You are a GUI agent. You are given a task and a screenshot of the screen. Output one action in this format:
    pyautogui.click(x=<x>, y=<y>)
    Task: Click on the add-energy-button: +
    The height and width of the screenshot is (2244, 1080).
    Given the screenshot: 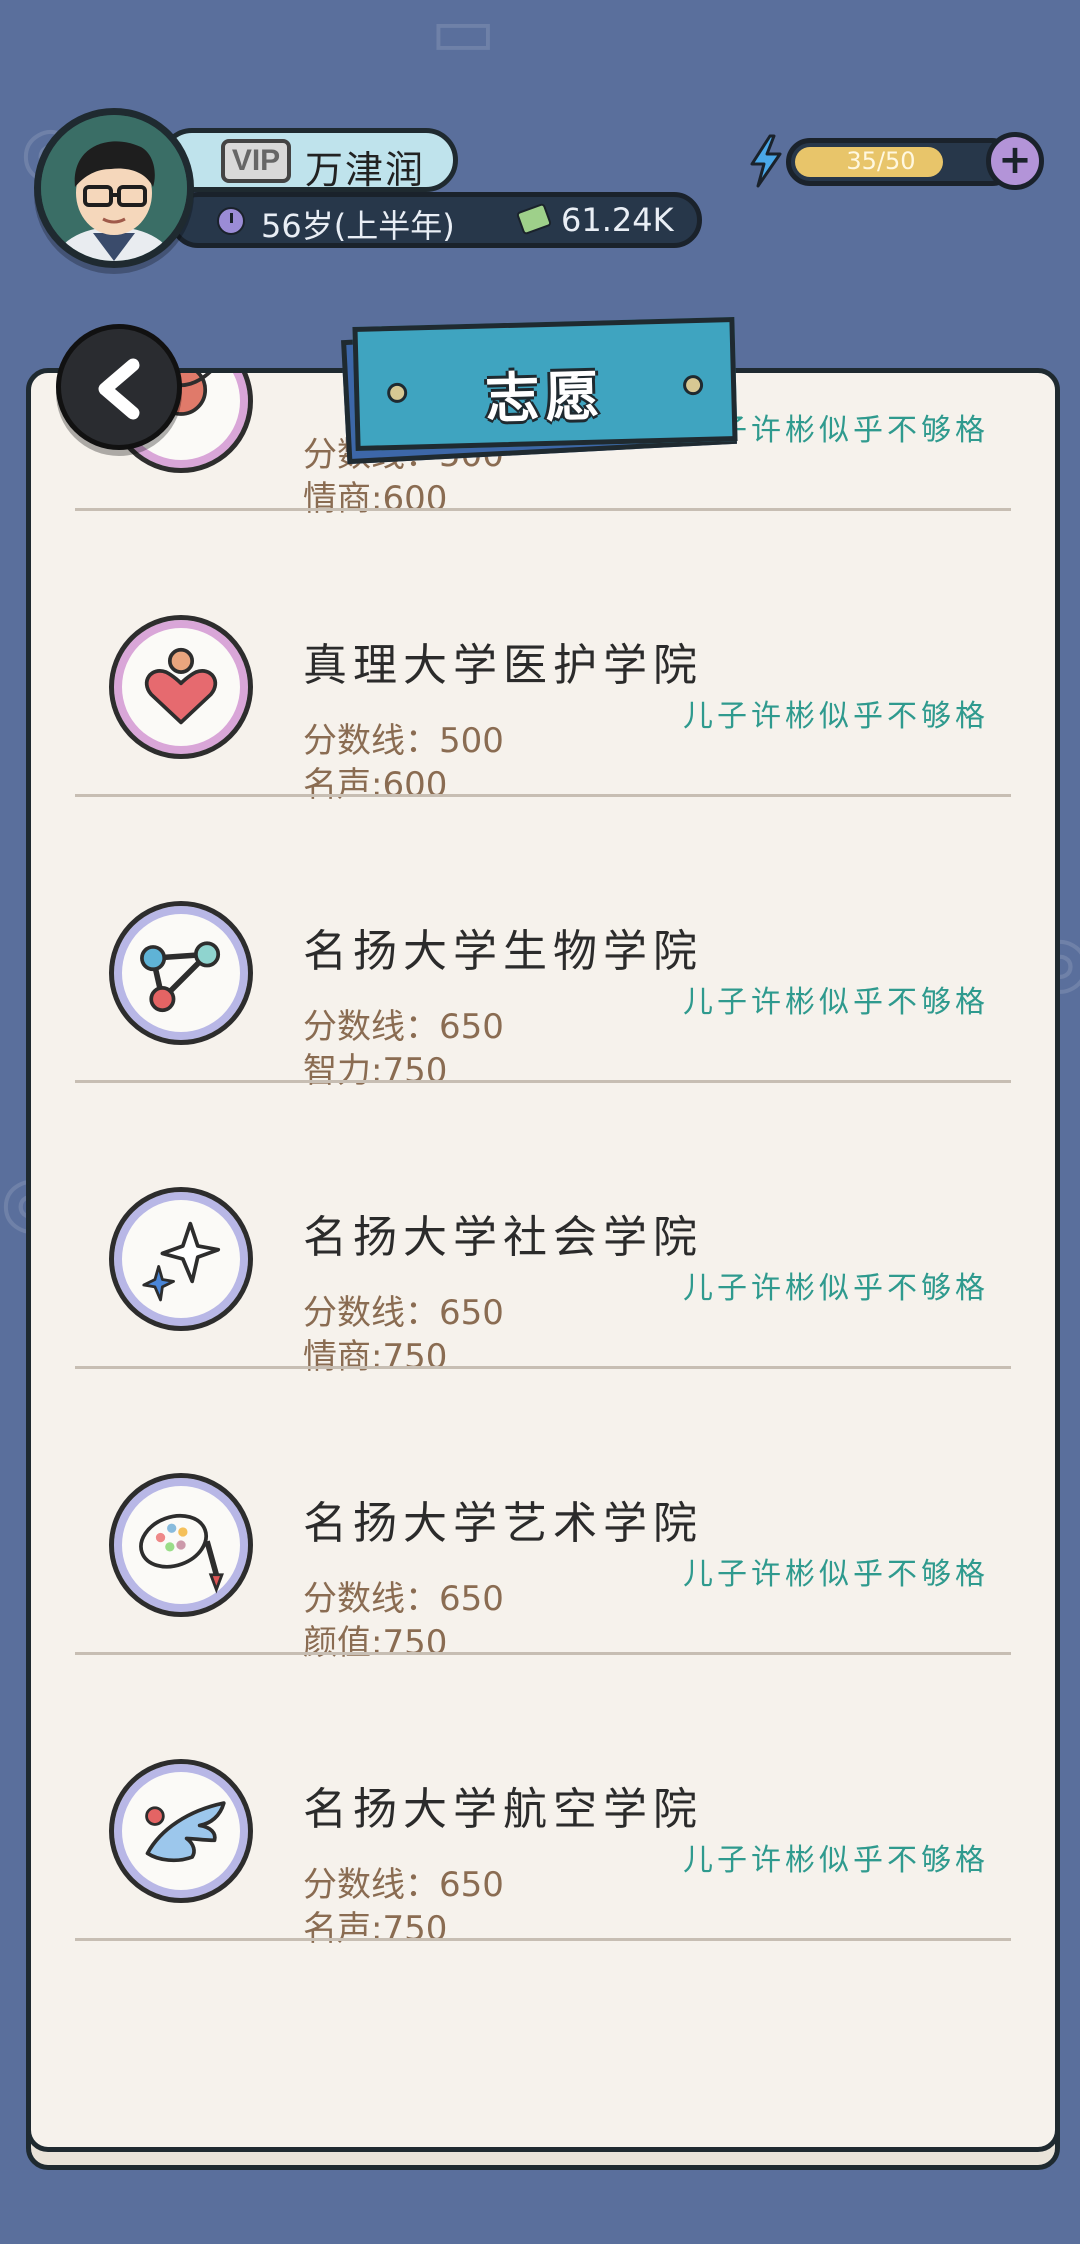 What is the action you would take?
    pyautogui.click(x=1015, y=161)
    